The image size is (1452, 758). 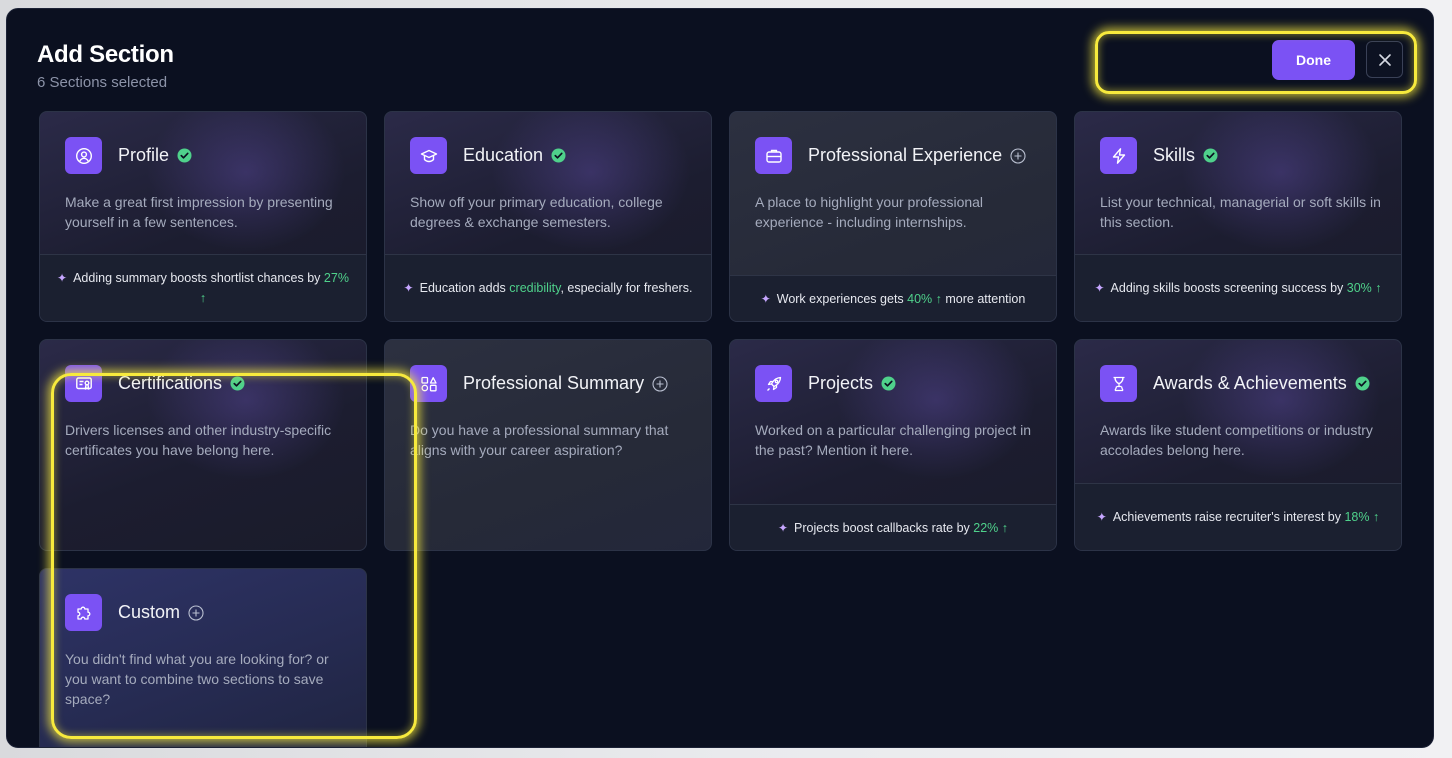 I want to click on card-title: Certifications, so click(x=170, y=383).